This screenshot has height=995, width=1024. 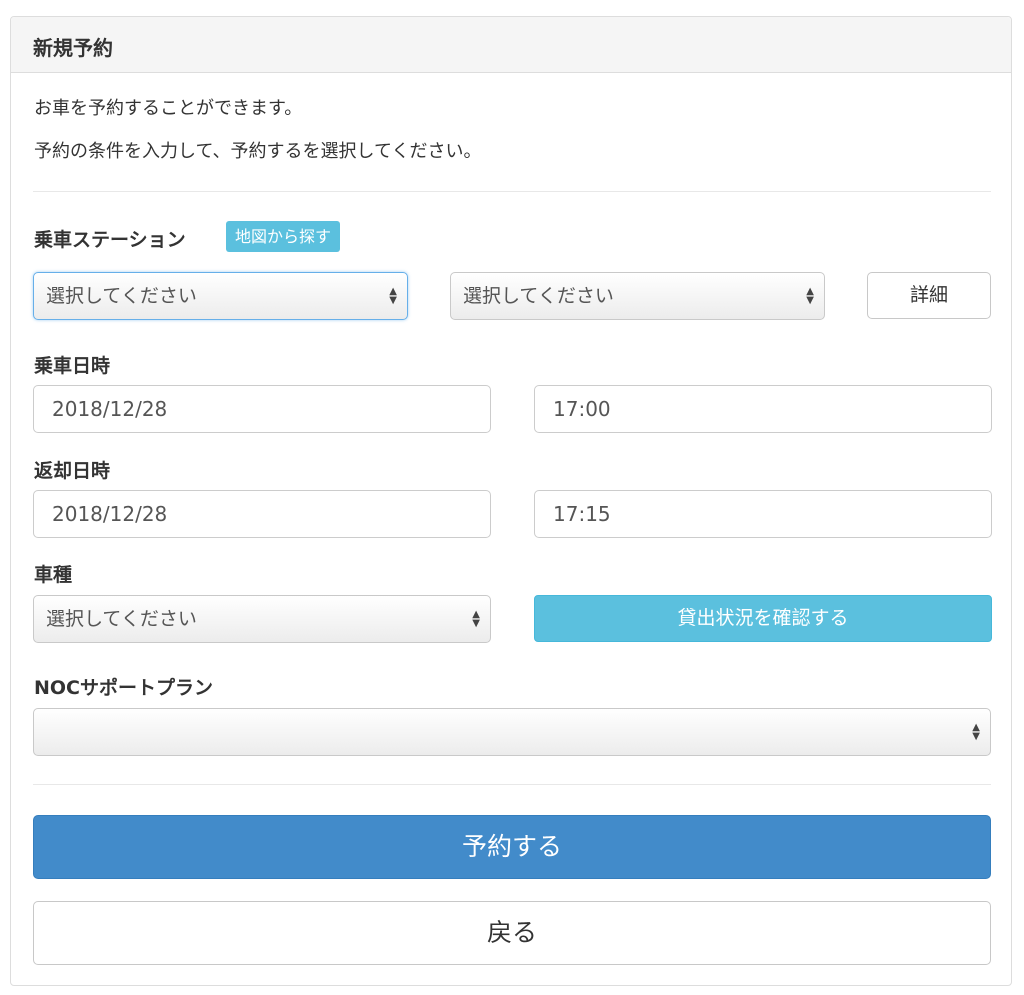 What do you see at coordinates (512, 847) in the screenshot?
I see `reserve-button: 予約する` at bounding box center [512, 847].